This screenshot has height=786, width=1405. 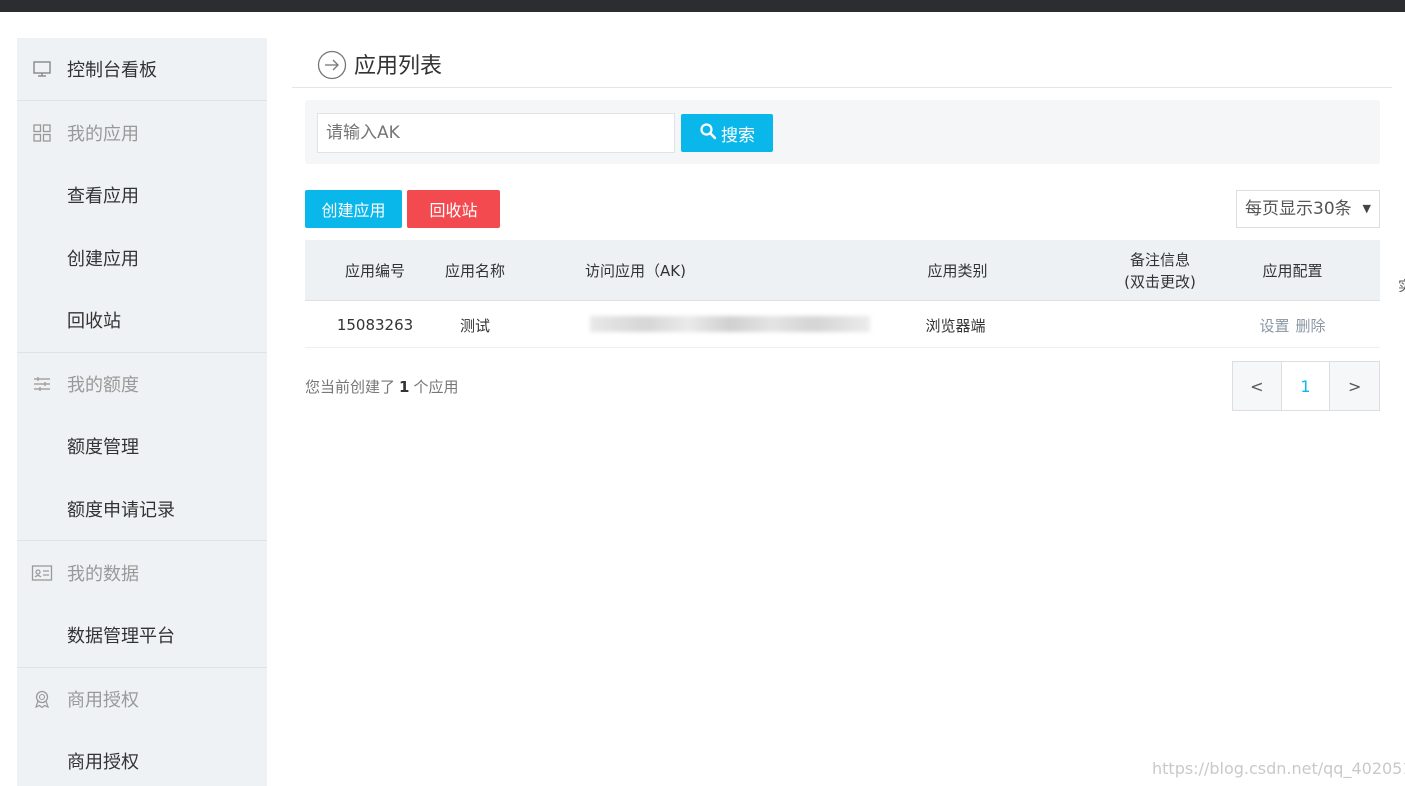 I want to click on summary-prefix: 您当前创建了, so click(x=350, y=387).